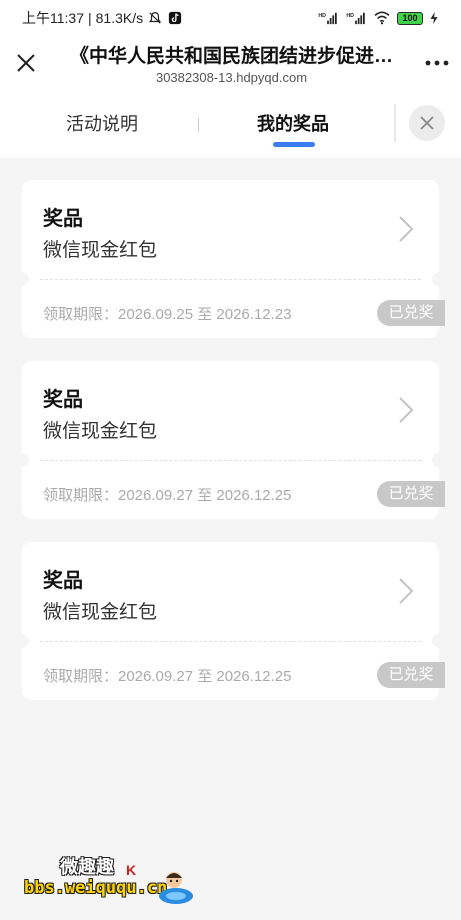 Image resolution: width=461 pixels, height=920 pixels. What do you see at coordinates (382, 18) in the screenshot?
I see `wifi-icon` at bounding box center [382, 18].